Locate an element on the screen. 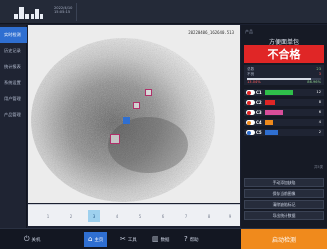  help-button: ? 帮助 is located at coordinates (191, 239).